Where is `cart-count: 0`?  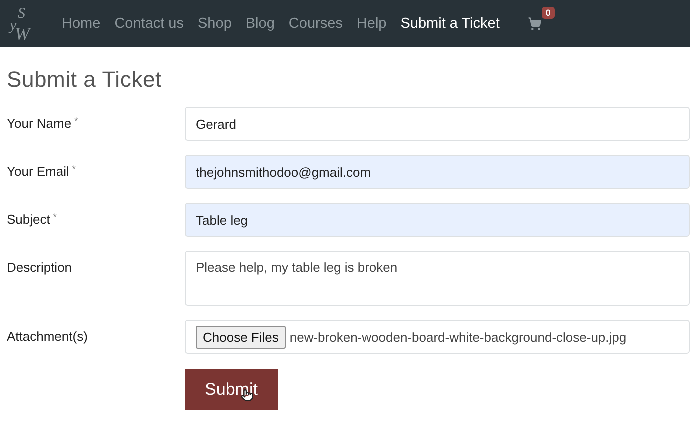 cart-count: 0 is located at coordinates (548, 12).